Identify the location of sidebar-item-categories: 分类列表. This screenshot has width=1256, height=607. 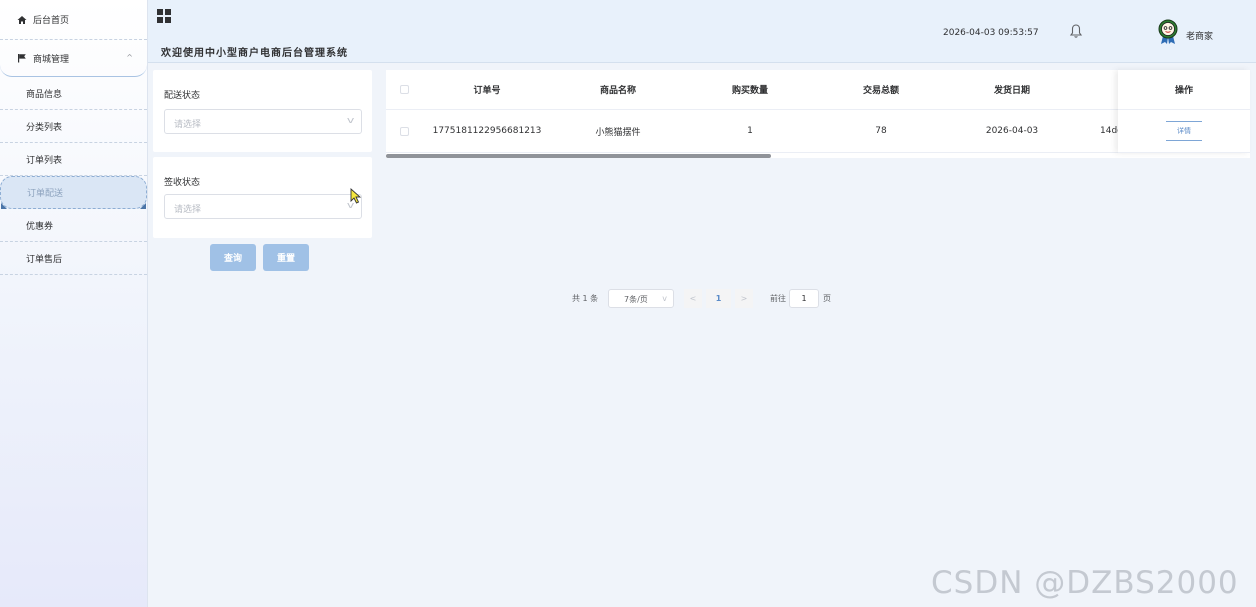
(73, 126).